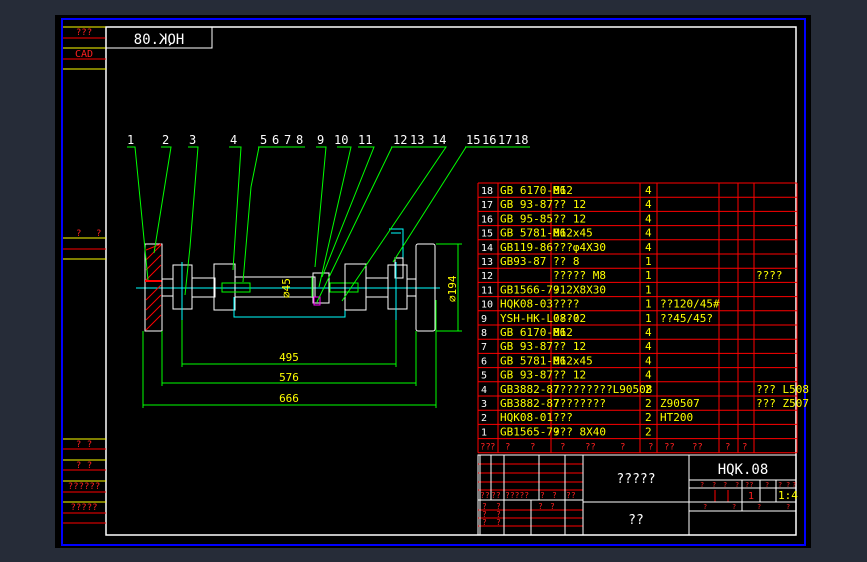  I want to click on drawing-name: ?????, so click(635, 479).